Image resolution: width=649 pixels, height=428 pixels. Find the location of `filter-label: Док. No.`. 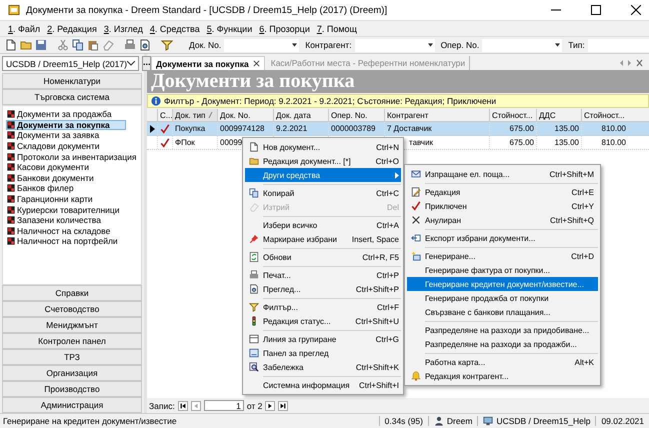

filter-label: Док. No. is located at coordinates (205, 45).